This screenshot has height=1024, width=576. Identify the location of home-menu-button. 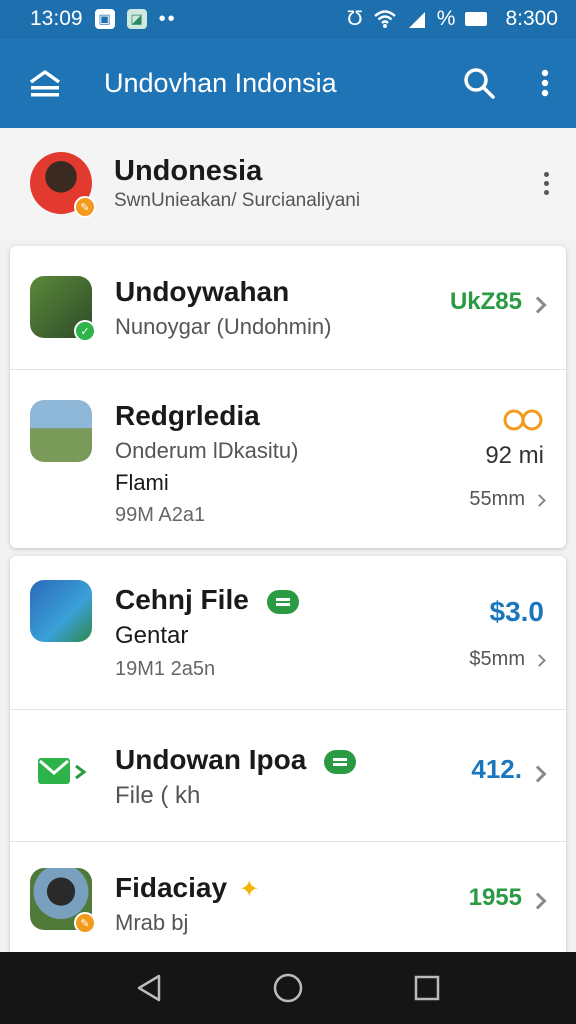
(45, 83).